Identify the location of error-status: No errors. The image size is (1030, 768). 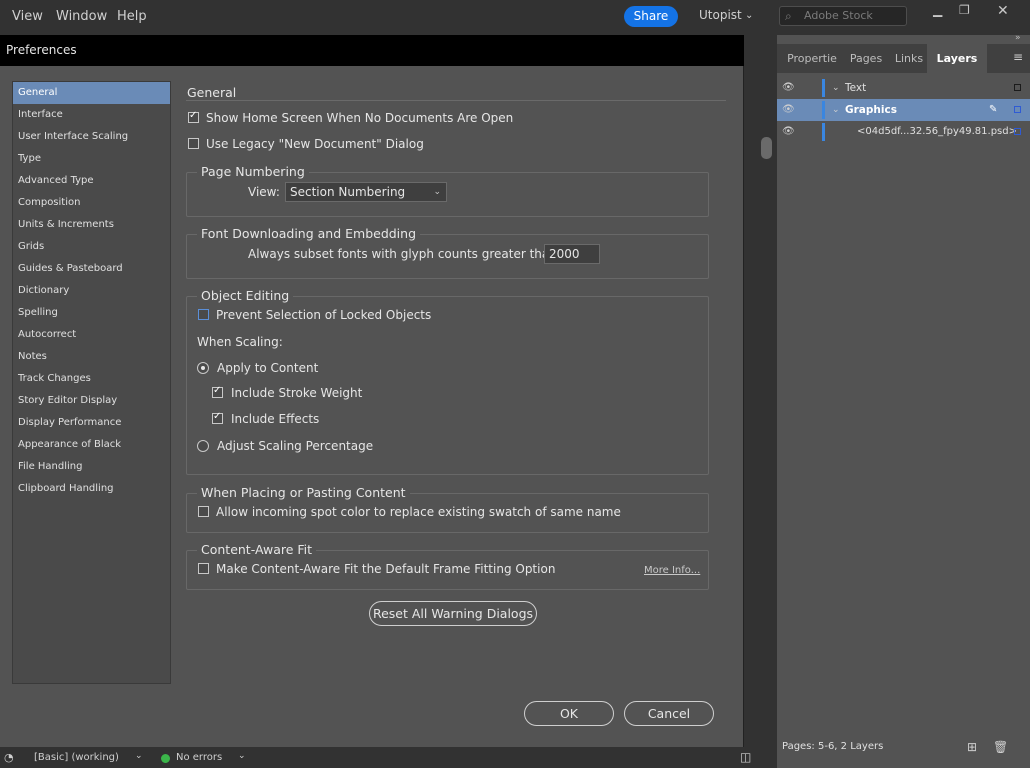
(199, 757).